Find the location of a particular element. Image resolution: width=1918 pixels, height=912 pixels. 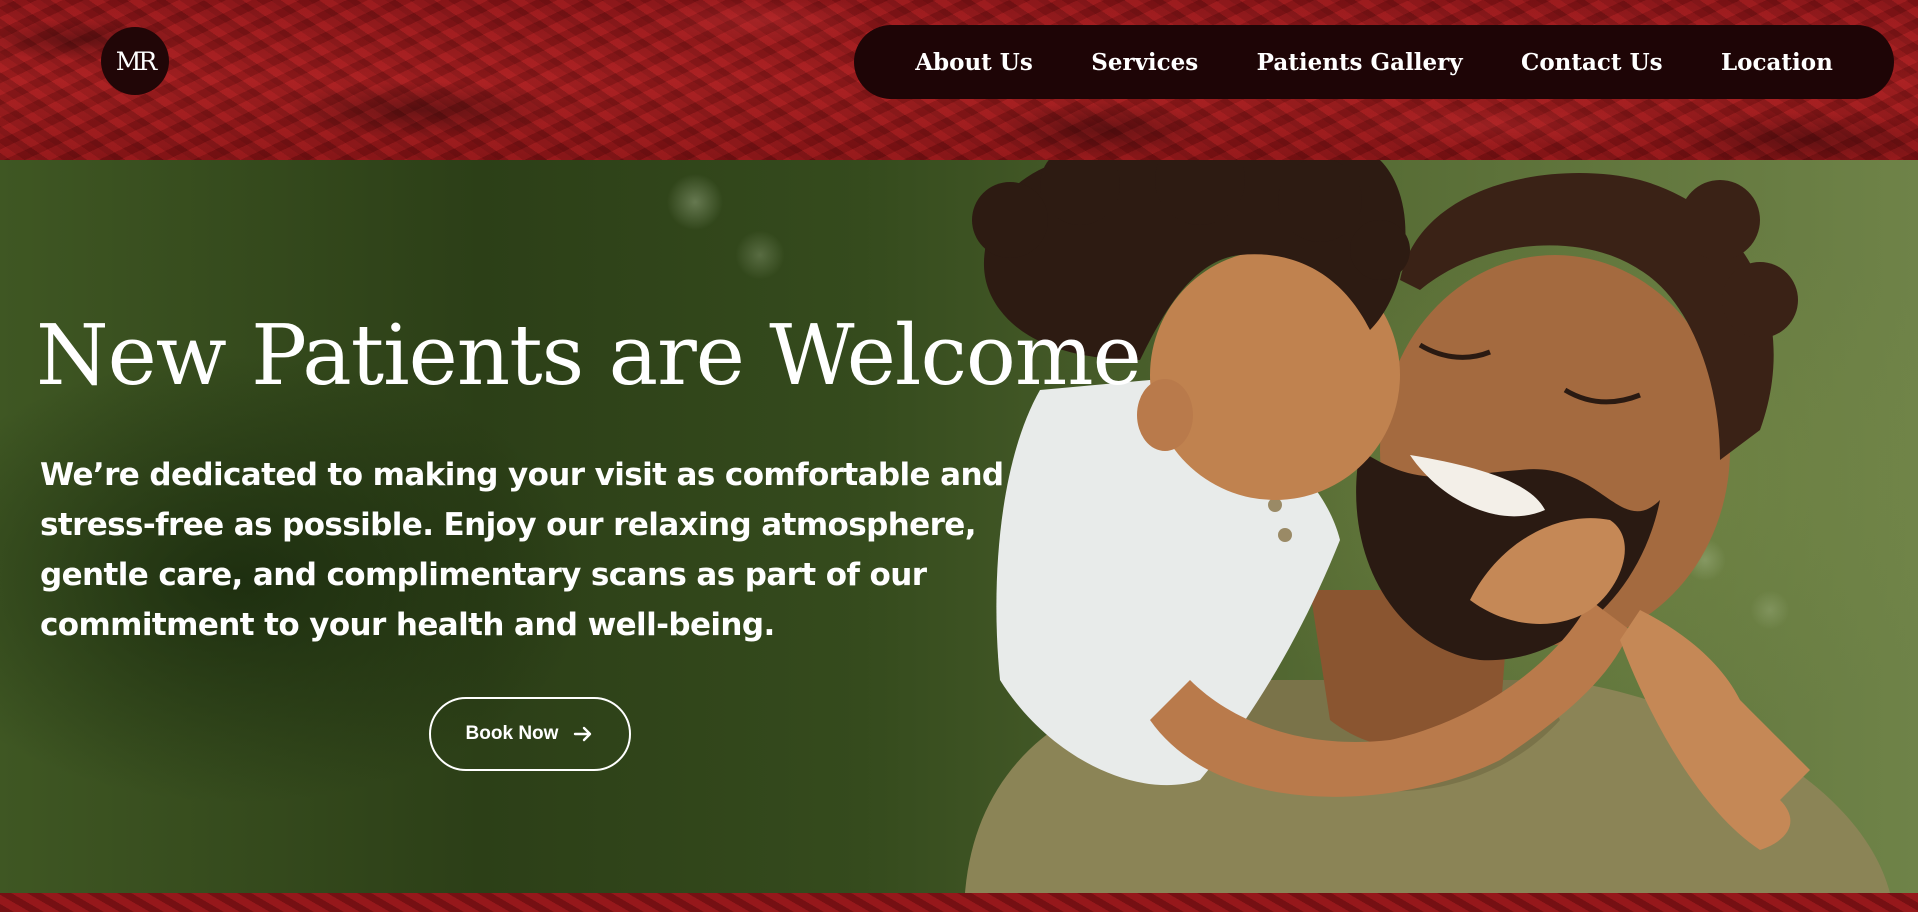

nav-location: Location is located at coordinates (1777, 62).